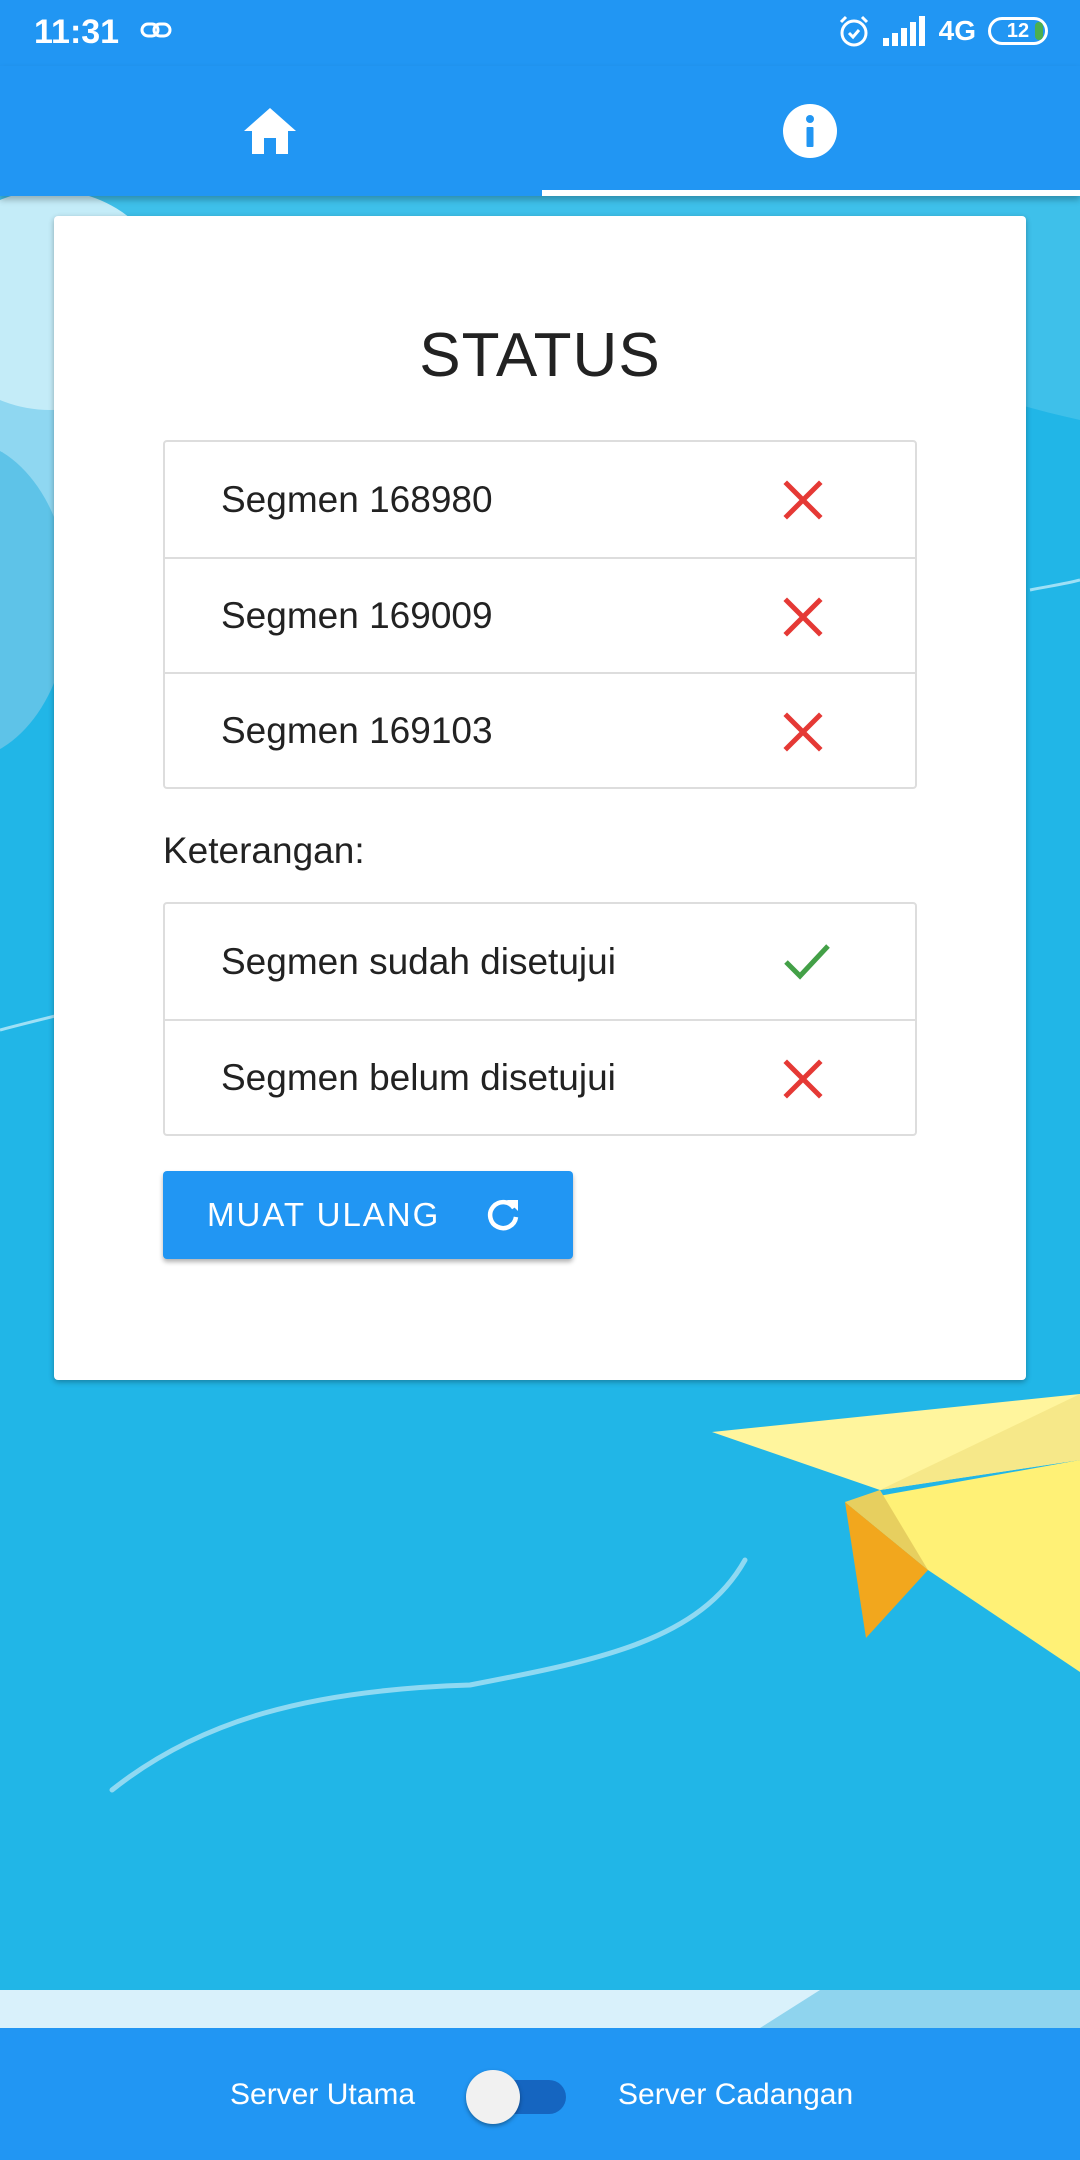 The width and height of the screenshot is (1080, 2160). Describe the element at coordinates (853, 31) in the screenshot. I see `alarm-icon` at that location.